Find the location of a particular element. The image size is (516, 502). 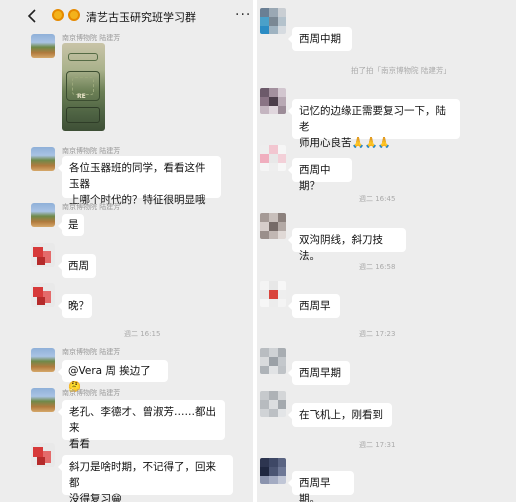

message-text: 西周 is located at coordinates (78, 266).